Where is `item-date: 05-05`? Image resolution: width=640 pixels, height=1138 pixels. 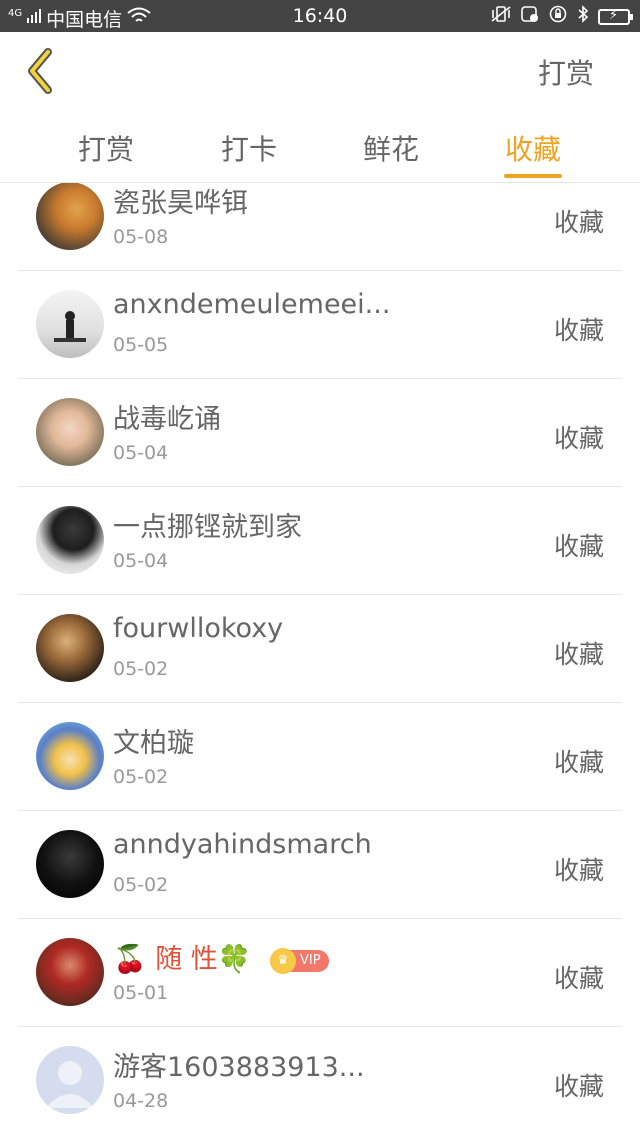
item-date: 05-05 is located at coordinates (141, 345).